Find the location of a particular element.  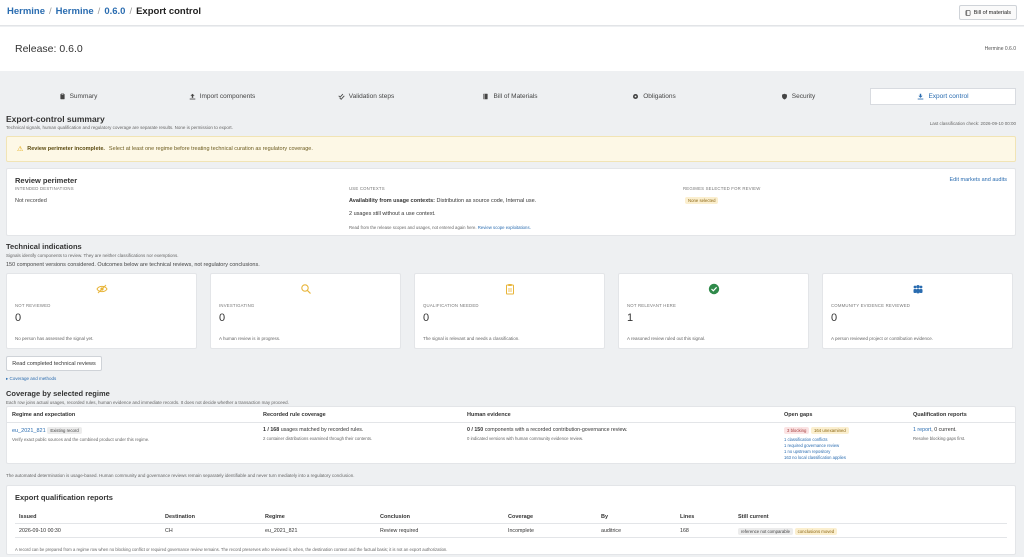

breadcrumb: Hermine / Hermine/0.6.0/Export control is located at coordinates (104, 11).